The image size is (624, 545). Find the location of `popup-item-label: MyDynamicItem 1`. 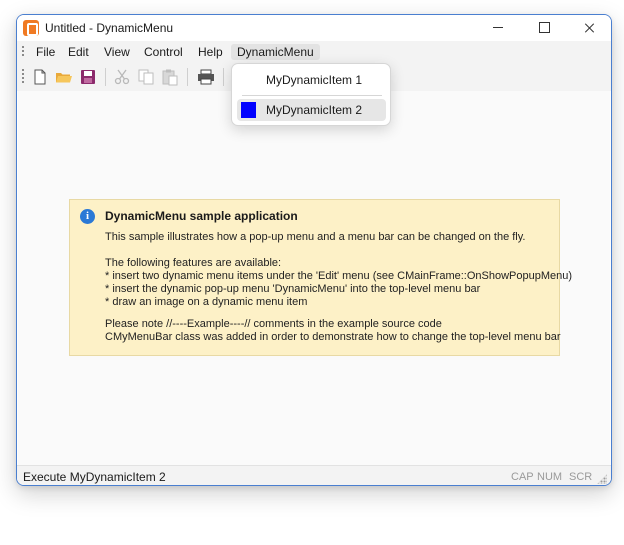

popup-item-label: MyDynamicItem 1 is located at coordinates (314, 80).